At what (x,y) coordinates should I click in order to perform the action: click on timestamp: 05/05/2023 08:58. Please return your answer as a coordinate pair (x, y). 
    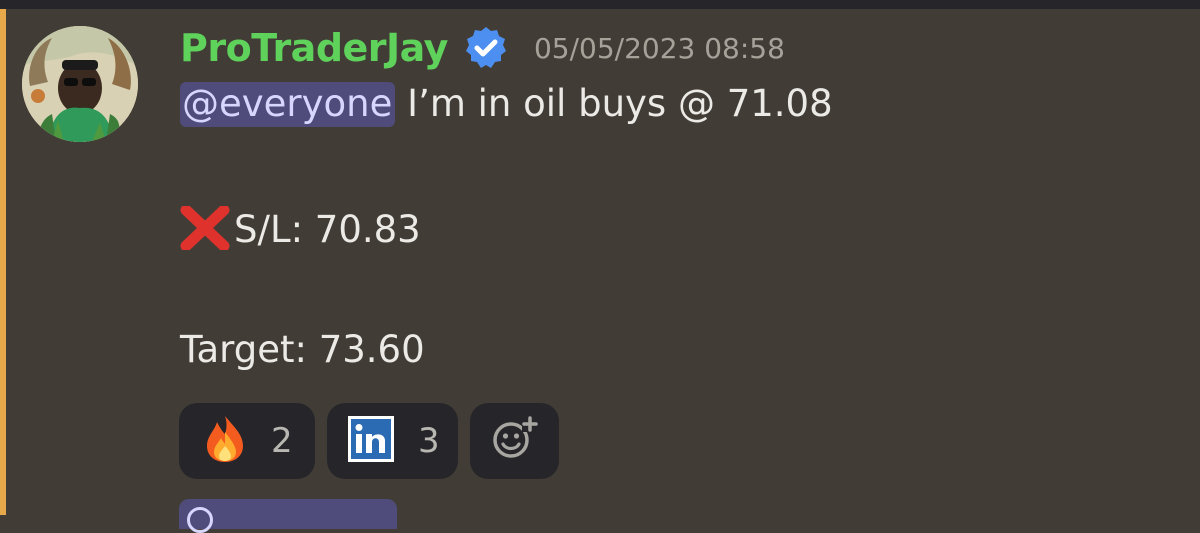
    Looking at the image, I should click on (659, 48).